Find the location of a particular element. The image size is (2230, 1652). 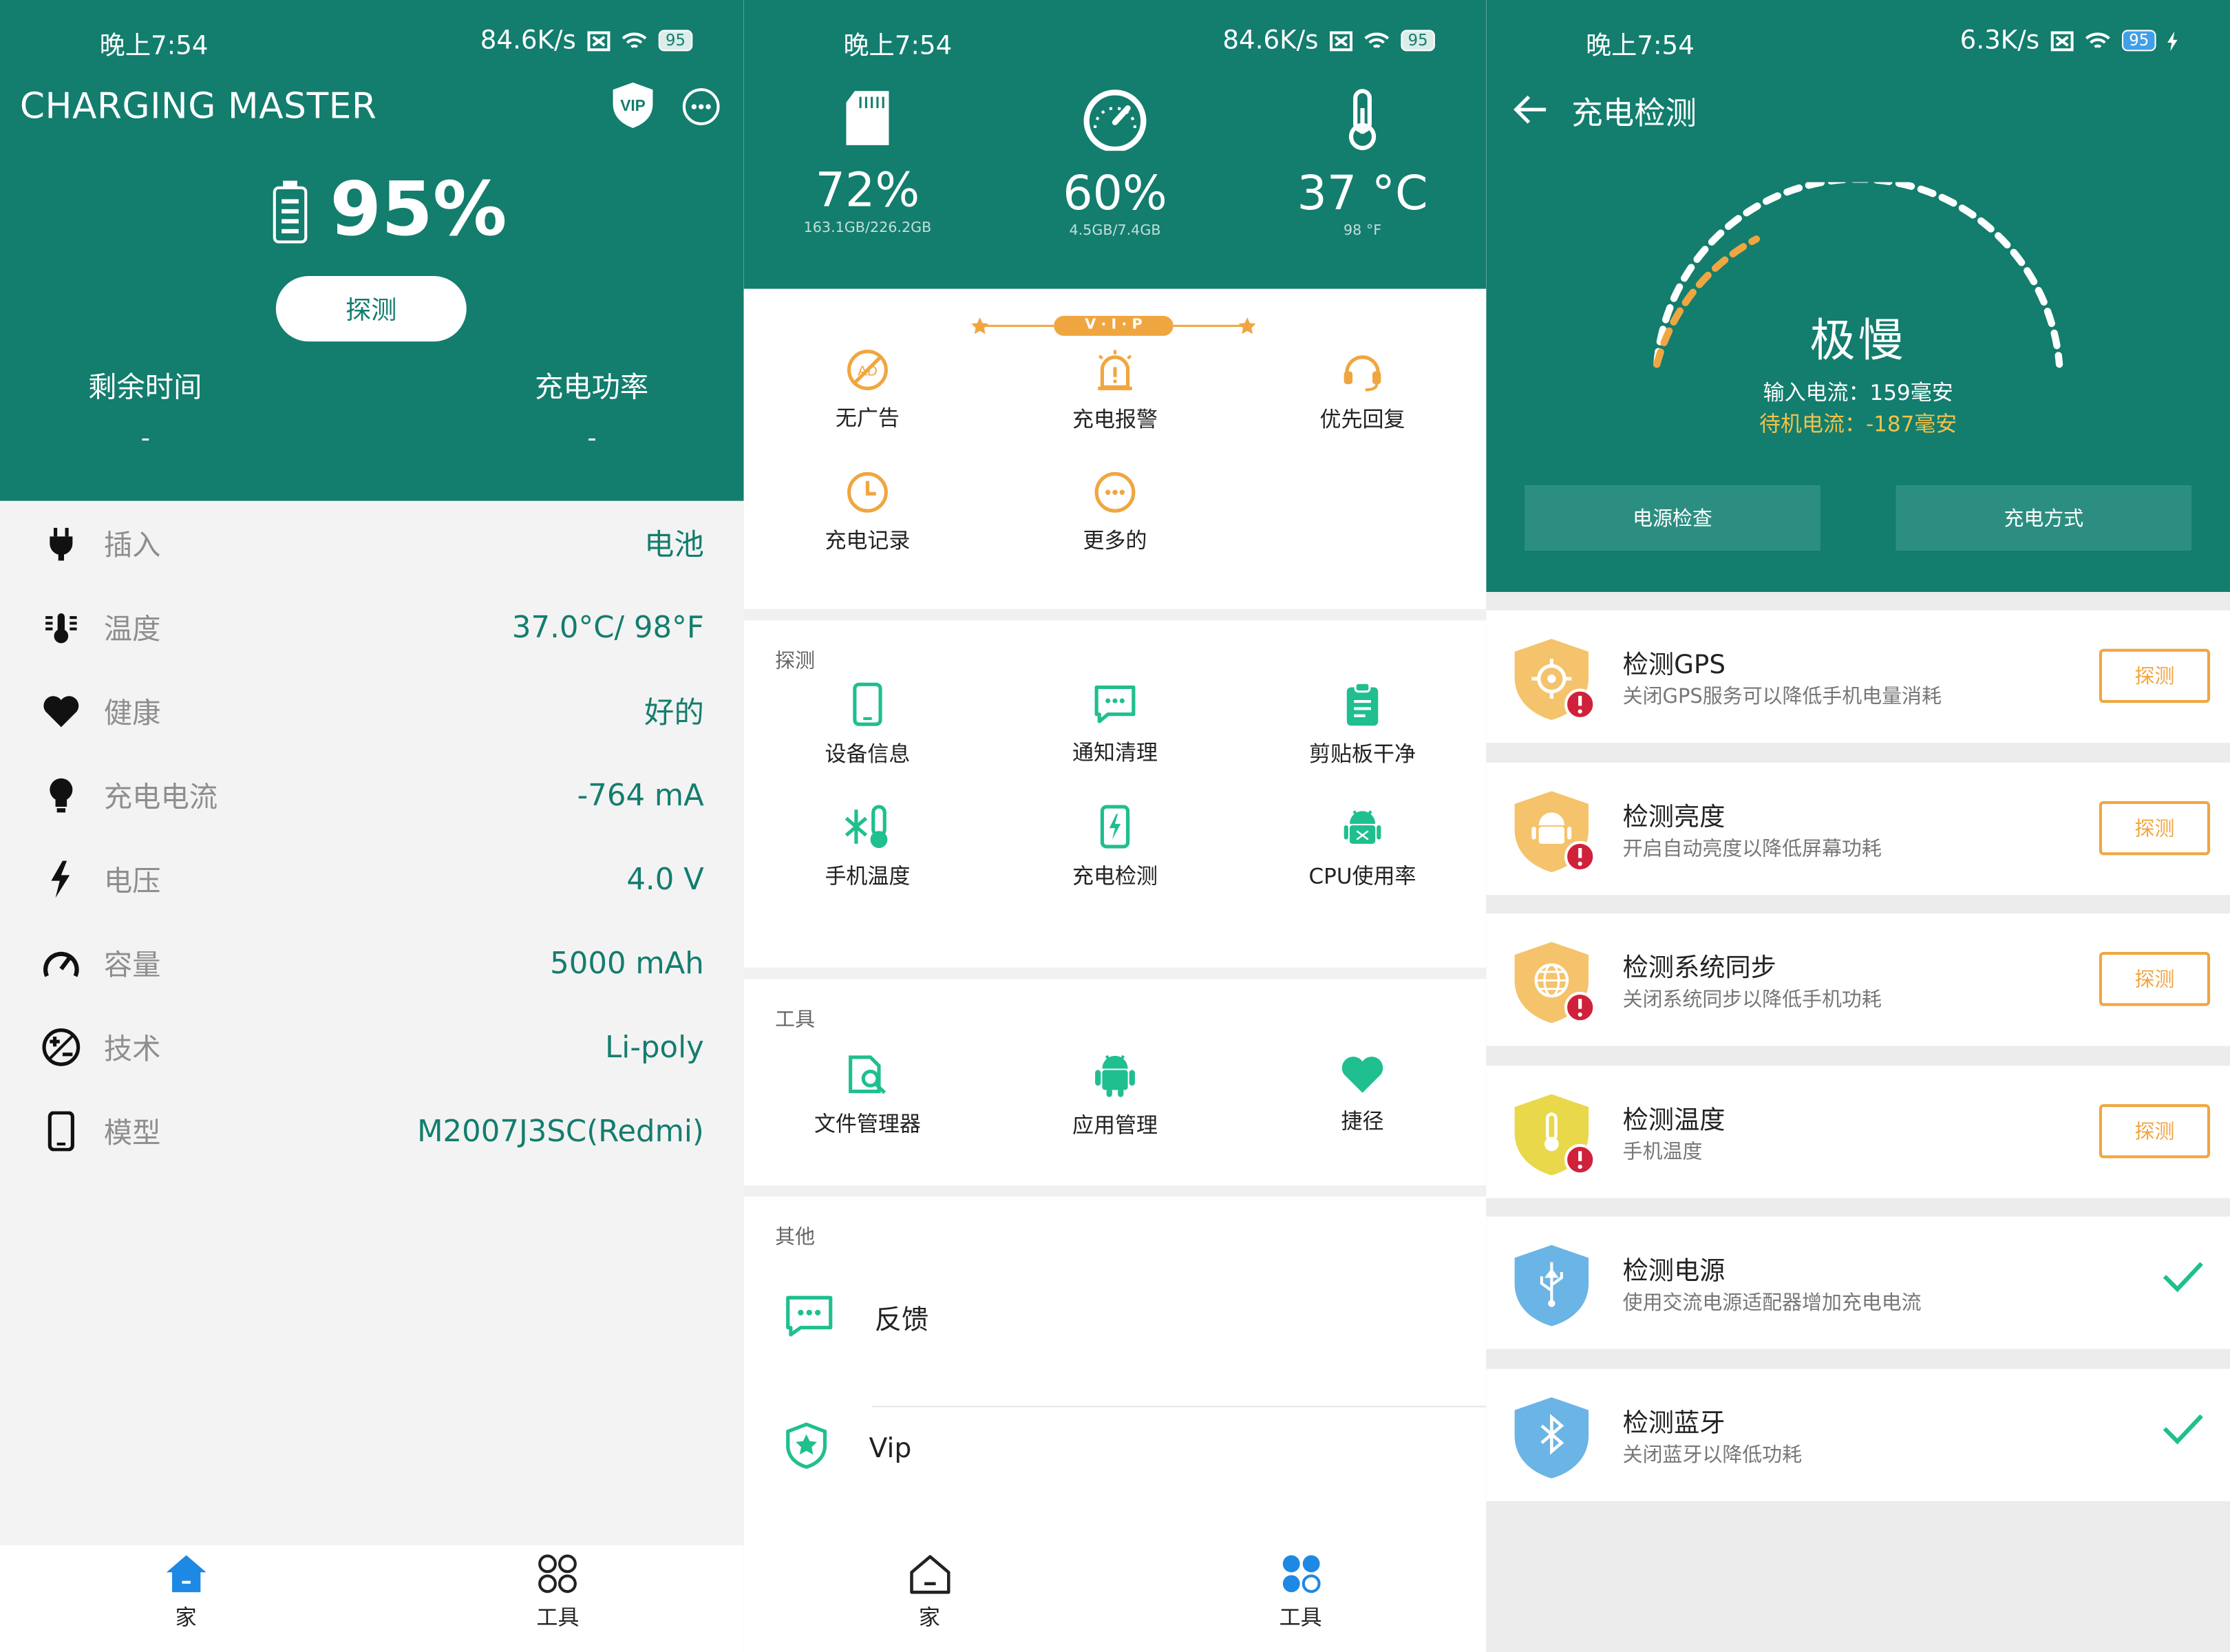

tool-app-manager: 应用管理 is located at coordinates (1115, 1095).